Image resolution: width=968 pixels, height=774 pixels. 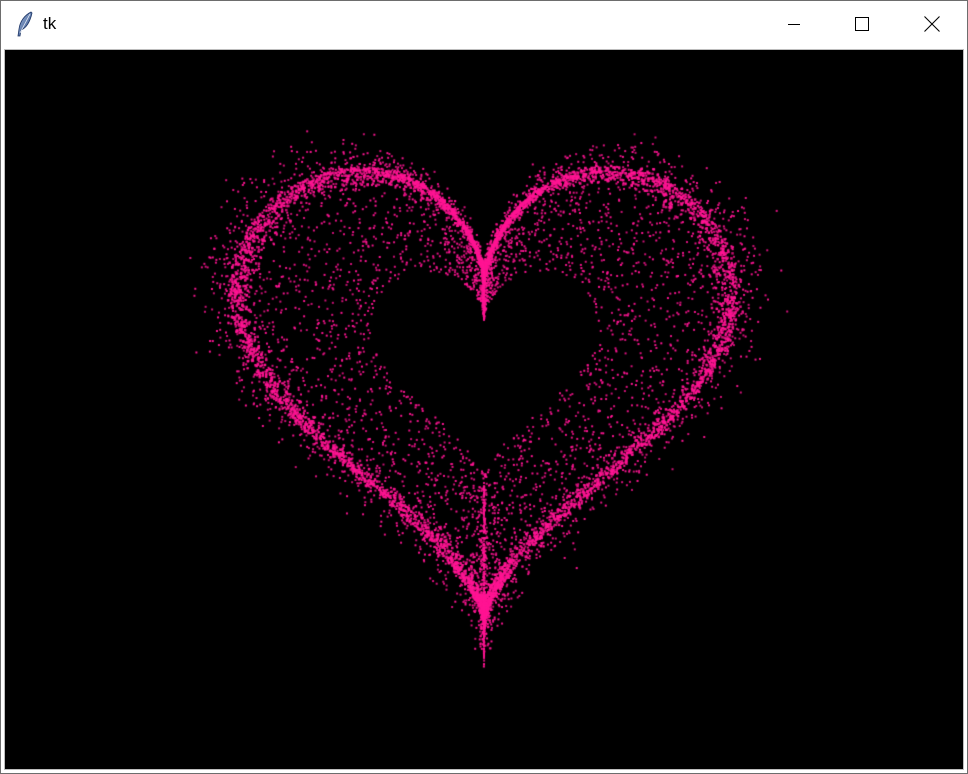 I want to click on maximize-button, so click(x=862, y=24).